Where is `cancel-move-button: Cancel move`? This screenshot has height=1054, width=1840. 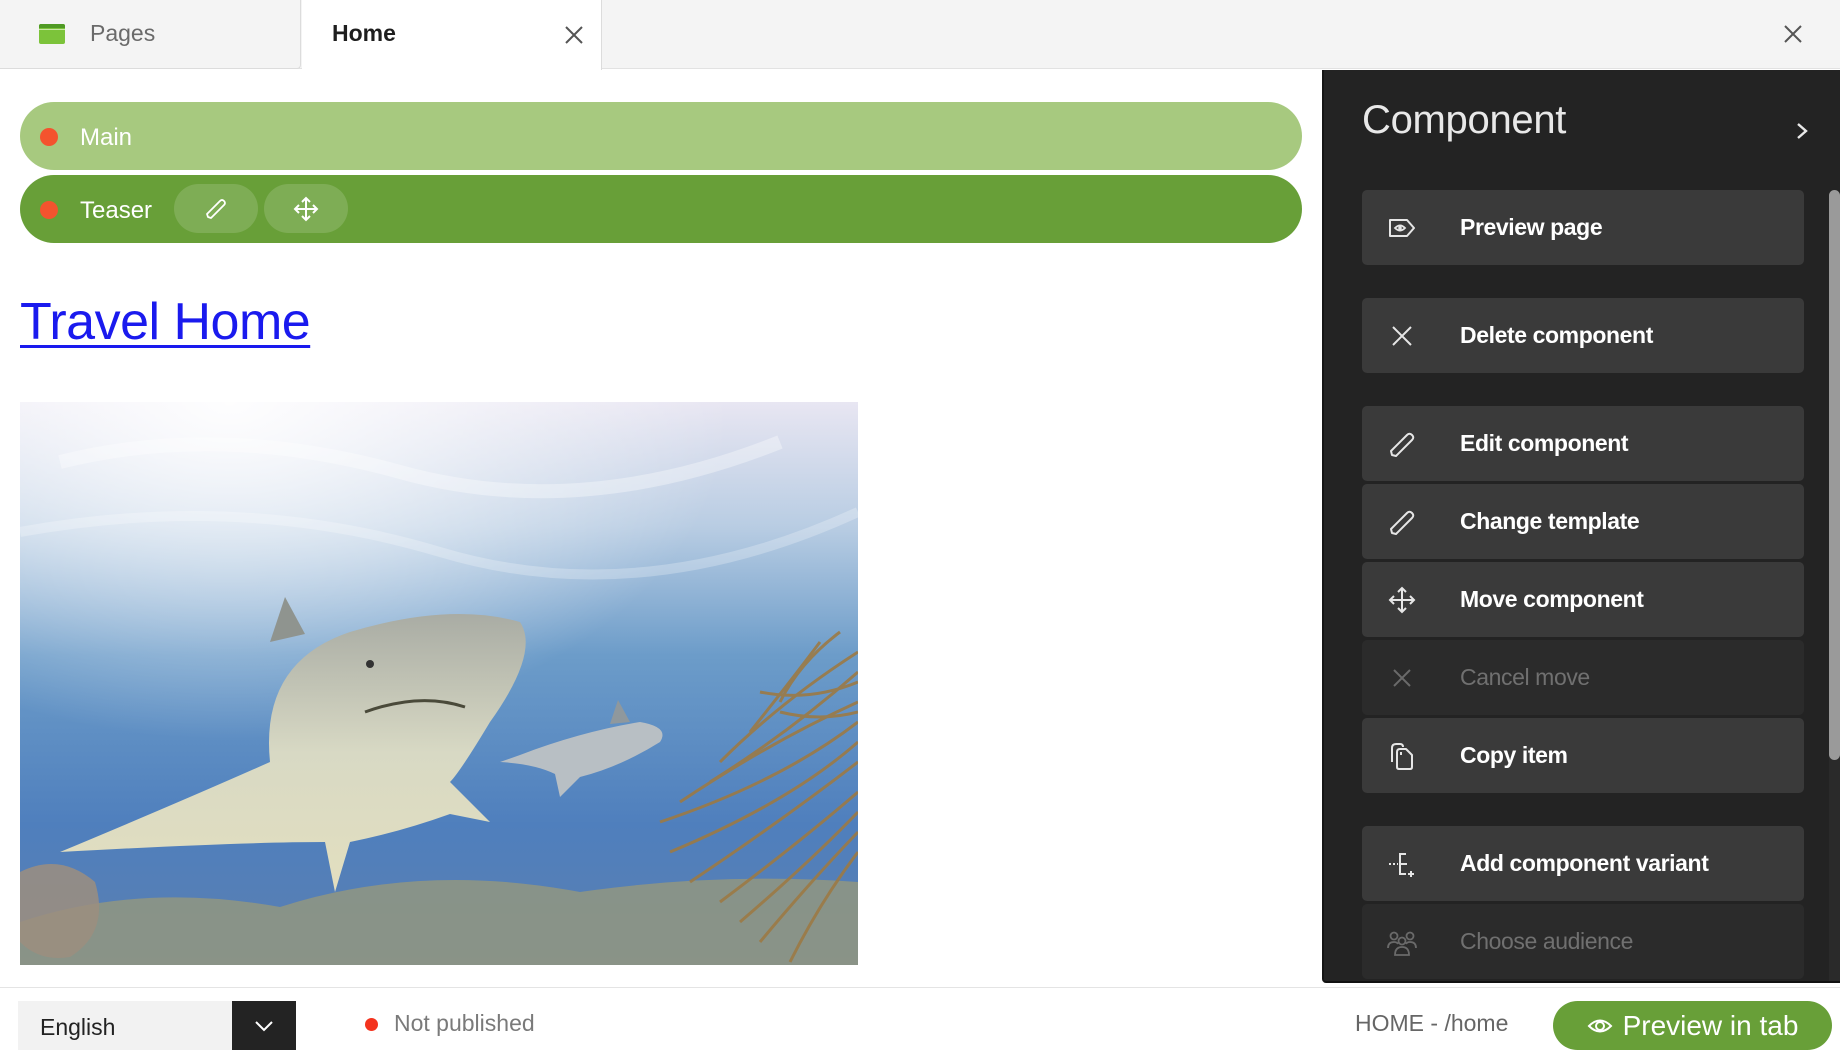 cancel-move-button: Cancel move is located at coordinates (1583, 677).